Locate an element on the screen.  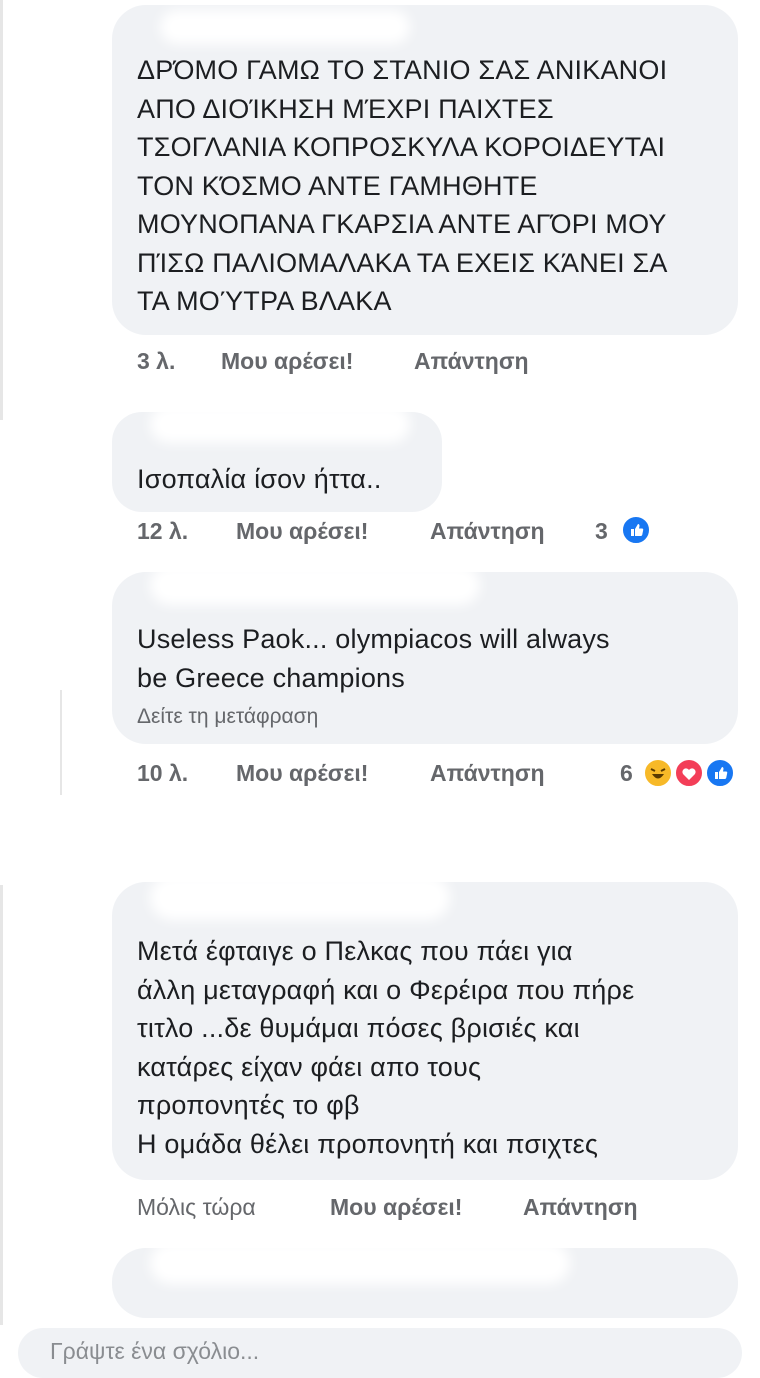
comment-time: 3 λ. is located at coordinates (156, 361).